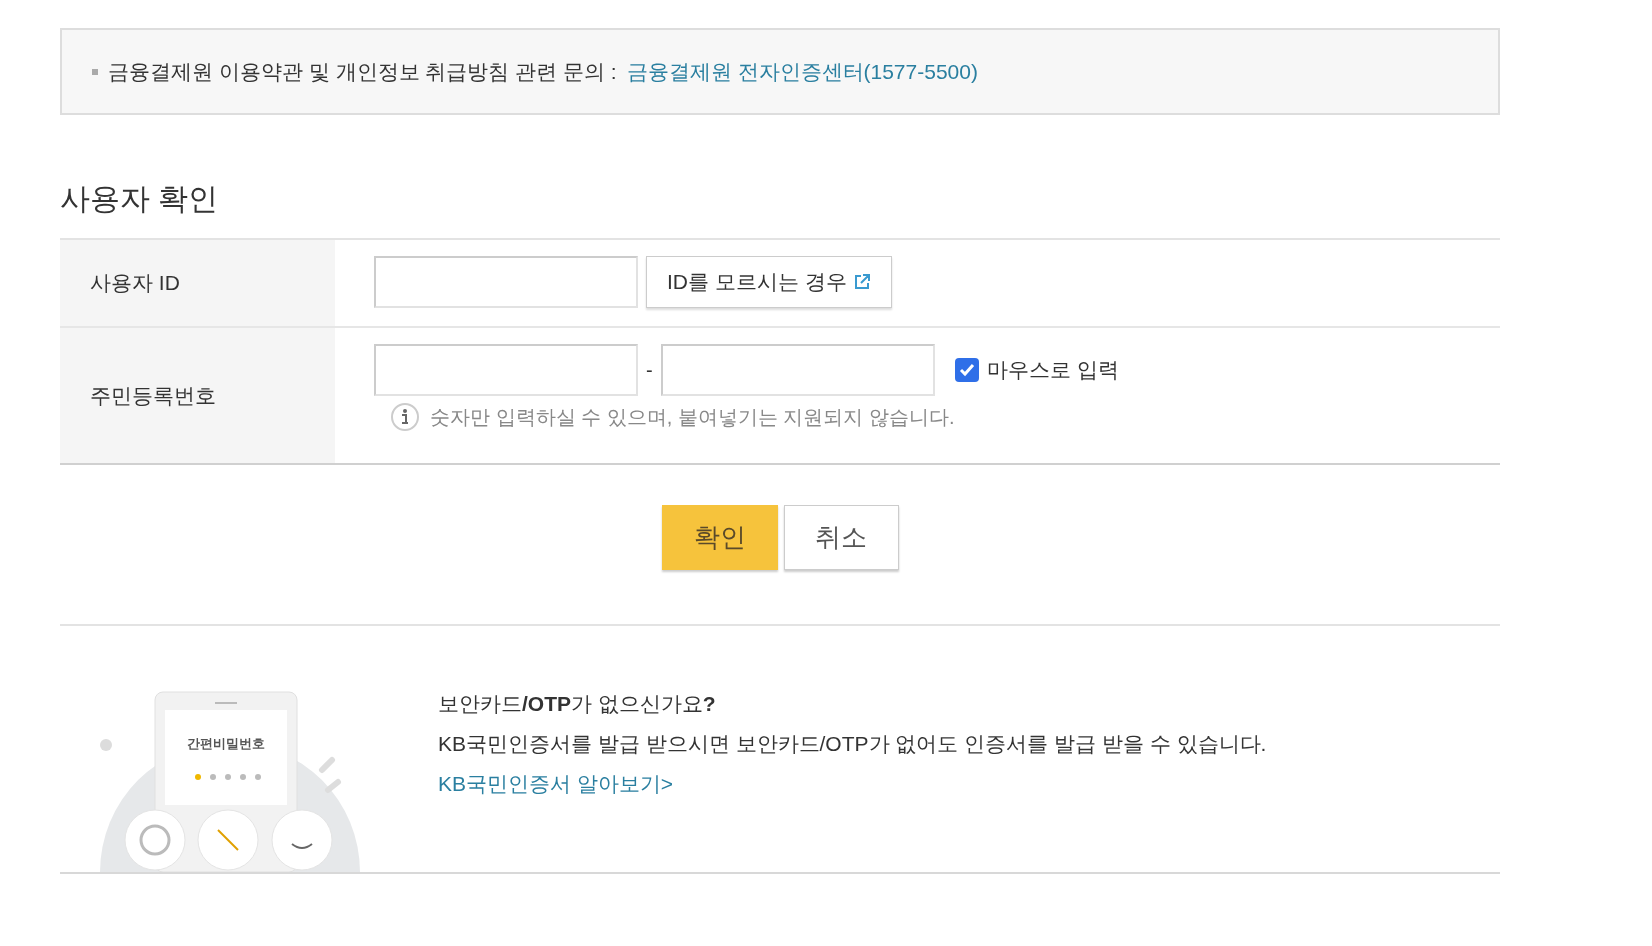  I want to click on rrn-front-field, so click(506, 370).